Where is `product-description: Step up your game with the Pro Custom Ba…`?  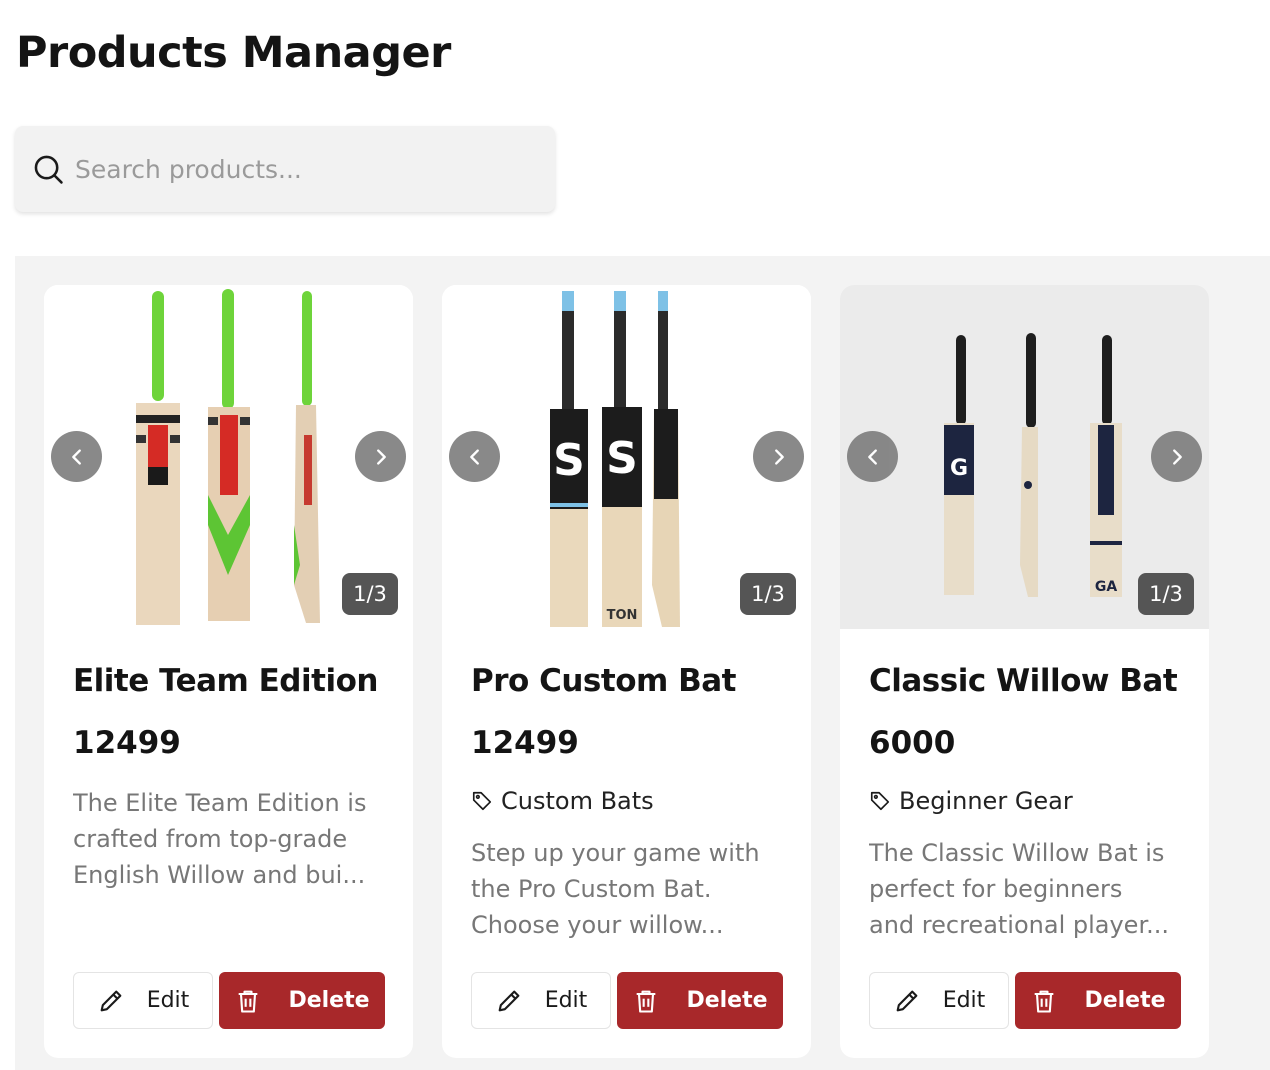
product-description: Step up your game with the Pro Custom Ba… is located at coordinates (631, 889).